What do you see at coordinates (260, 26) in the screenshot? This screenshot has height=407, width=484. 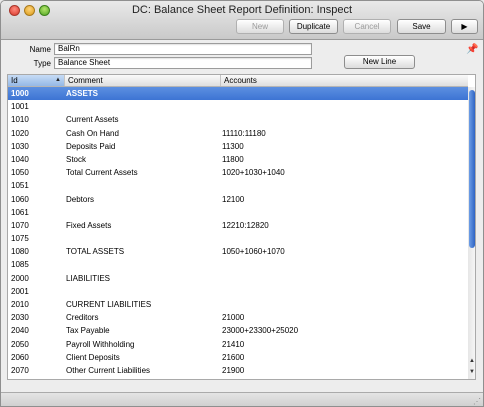 I see `new-button: New` at bounding box center [260, 26].